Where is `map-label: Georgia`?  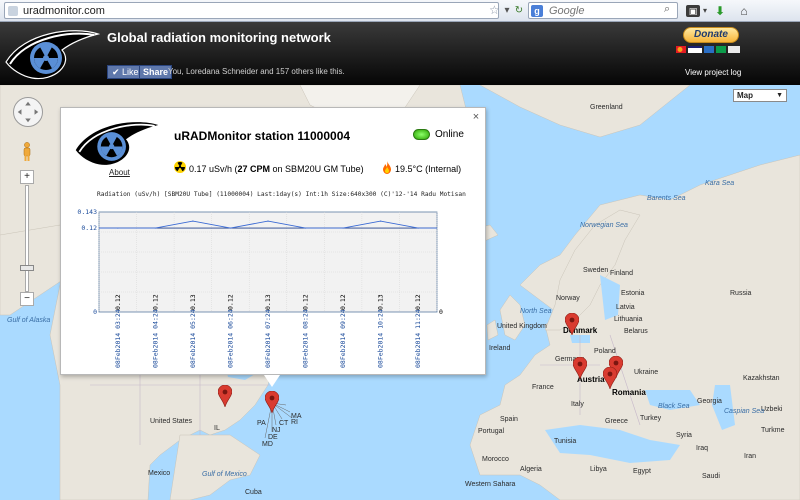 map-label: Georgia is located at coordinates (709, 401).